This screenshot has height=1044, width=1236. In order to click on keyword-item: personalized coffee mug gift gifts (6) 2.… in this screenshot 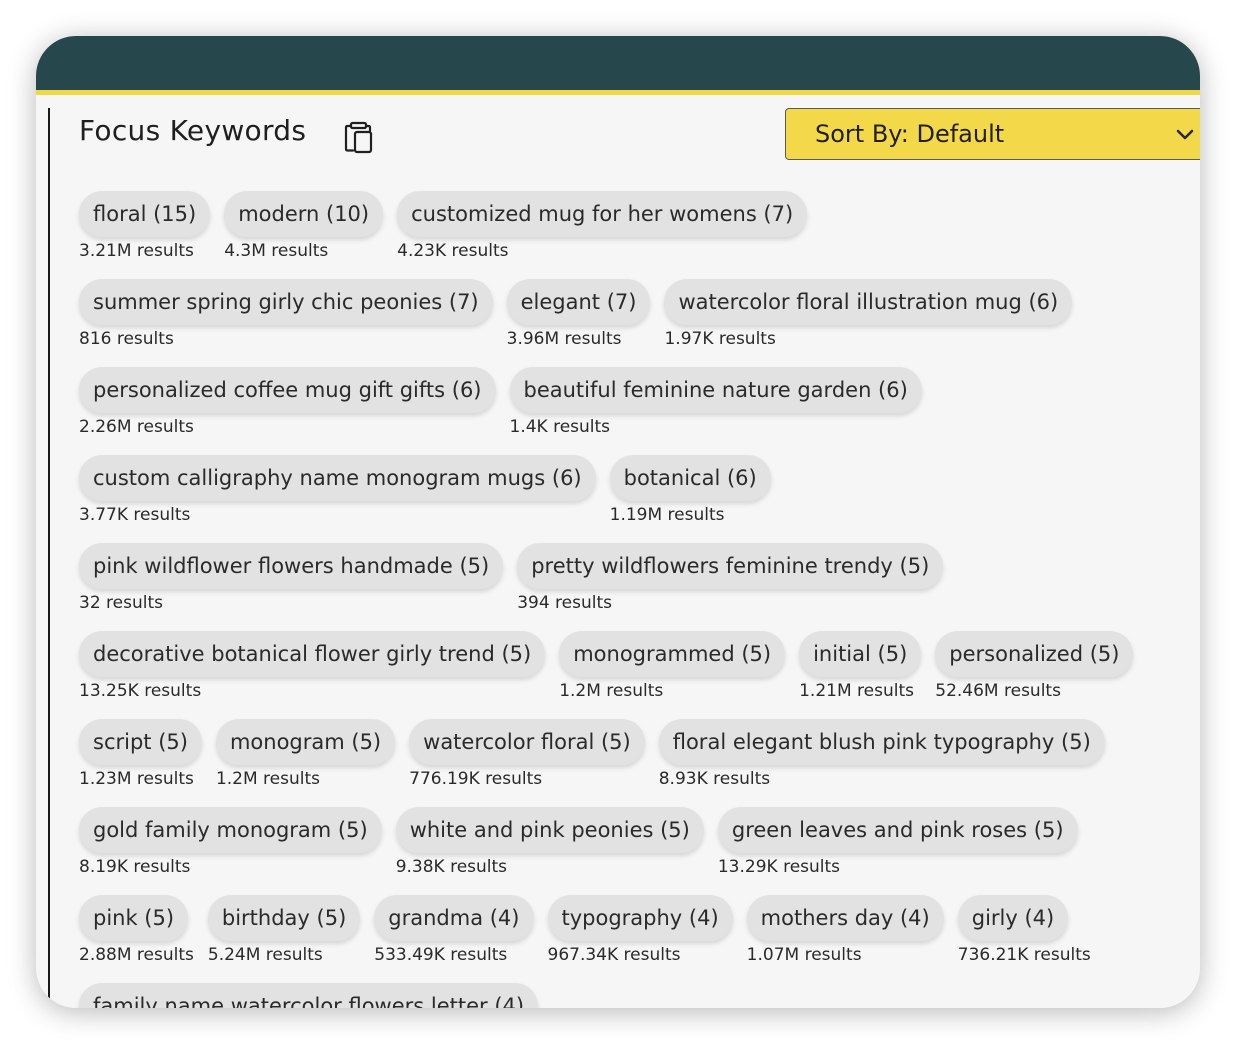, I will do `click(287, 408)`.